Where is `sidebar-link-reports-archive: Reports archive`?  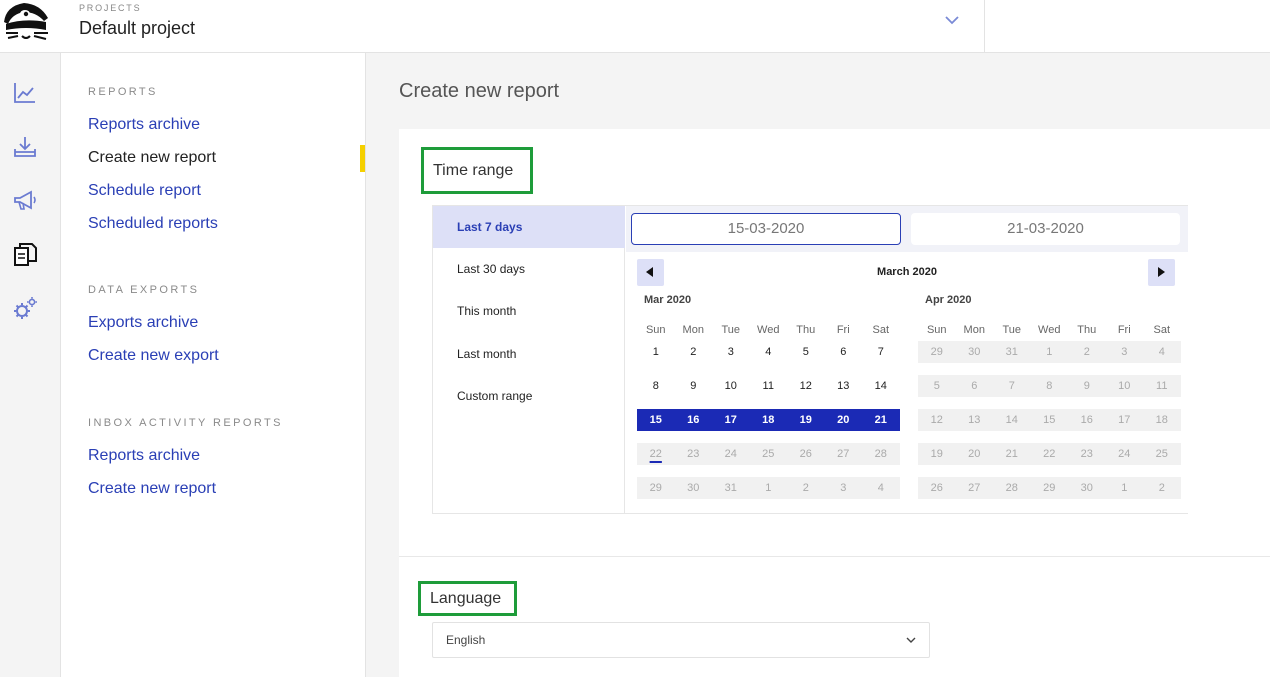
sidebar-link-reports-archive: Reports archive is located at coordinates (144, 125).